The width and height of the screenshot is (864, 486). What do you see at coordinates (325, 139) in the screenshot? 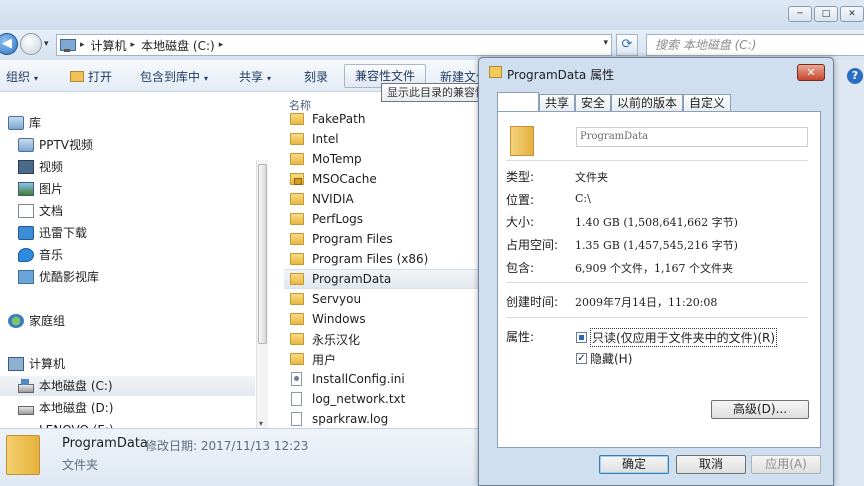
I see `file-name: Intel` at bounding box center [325, 139].